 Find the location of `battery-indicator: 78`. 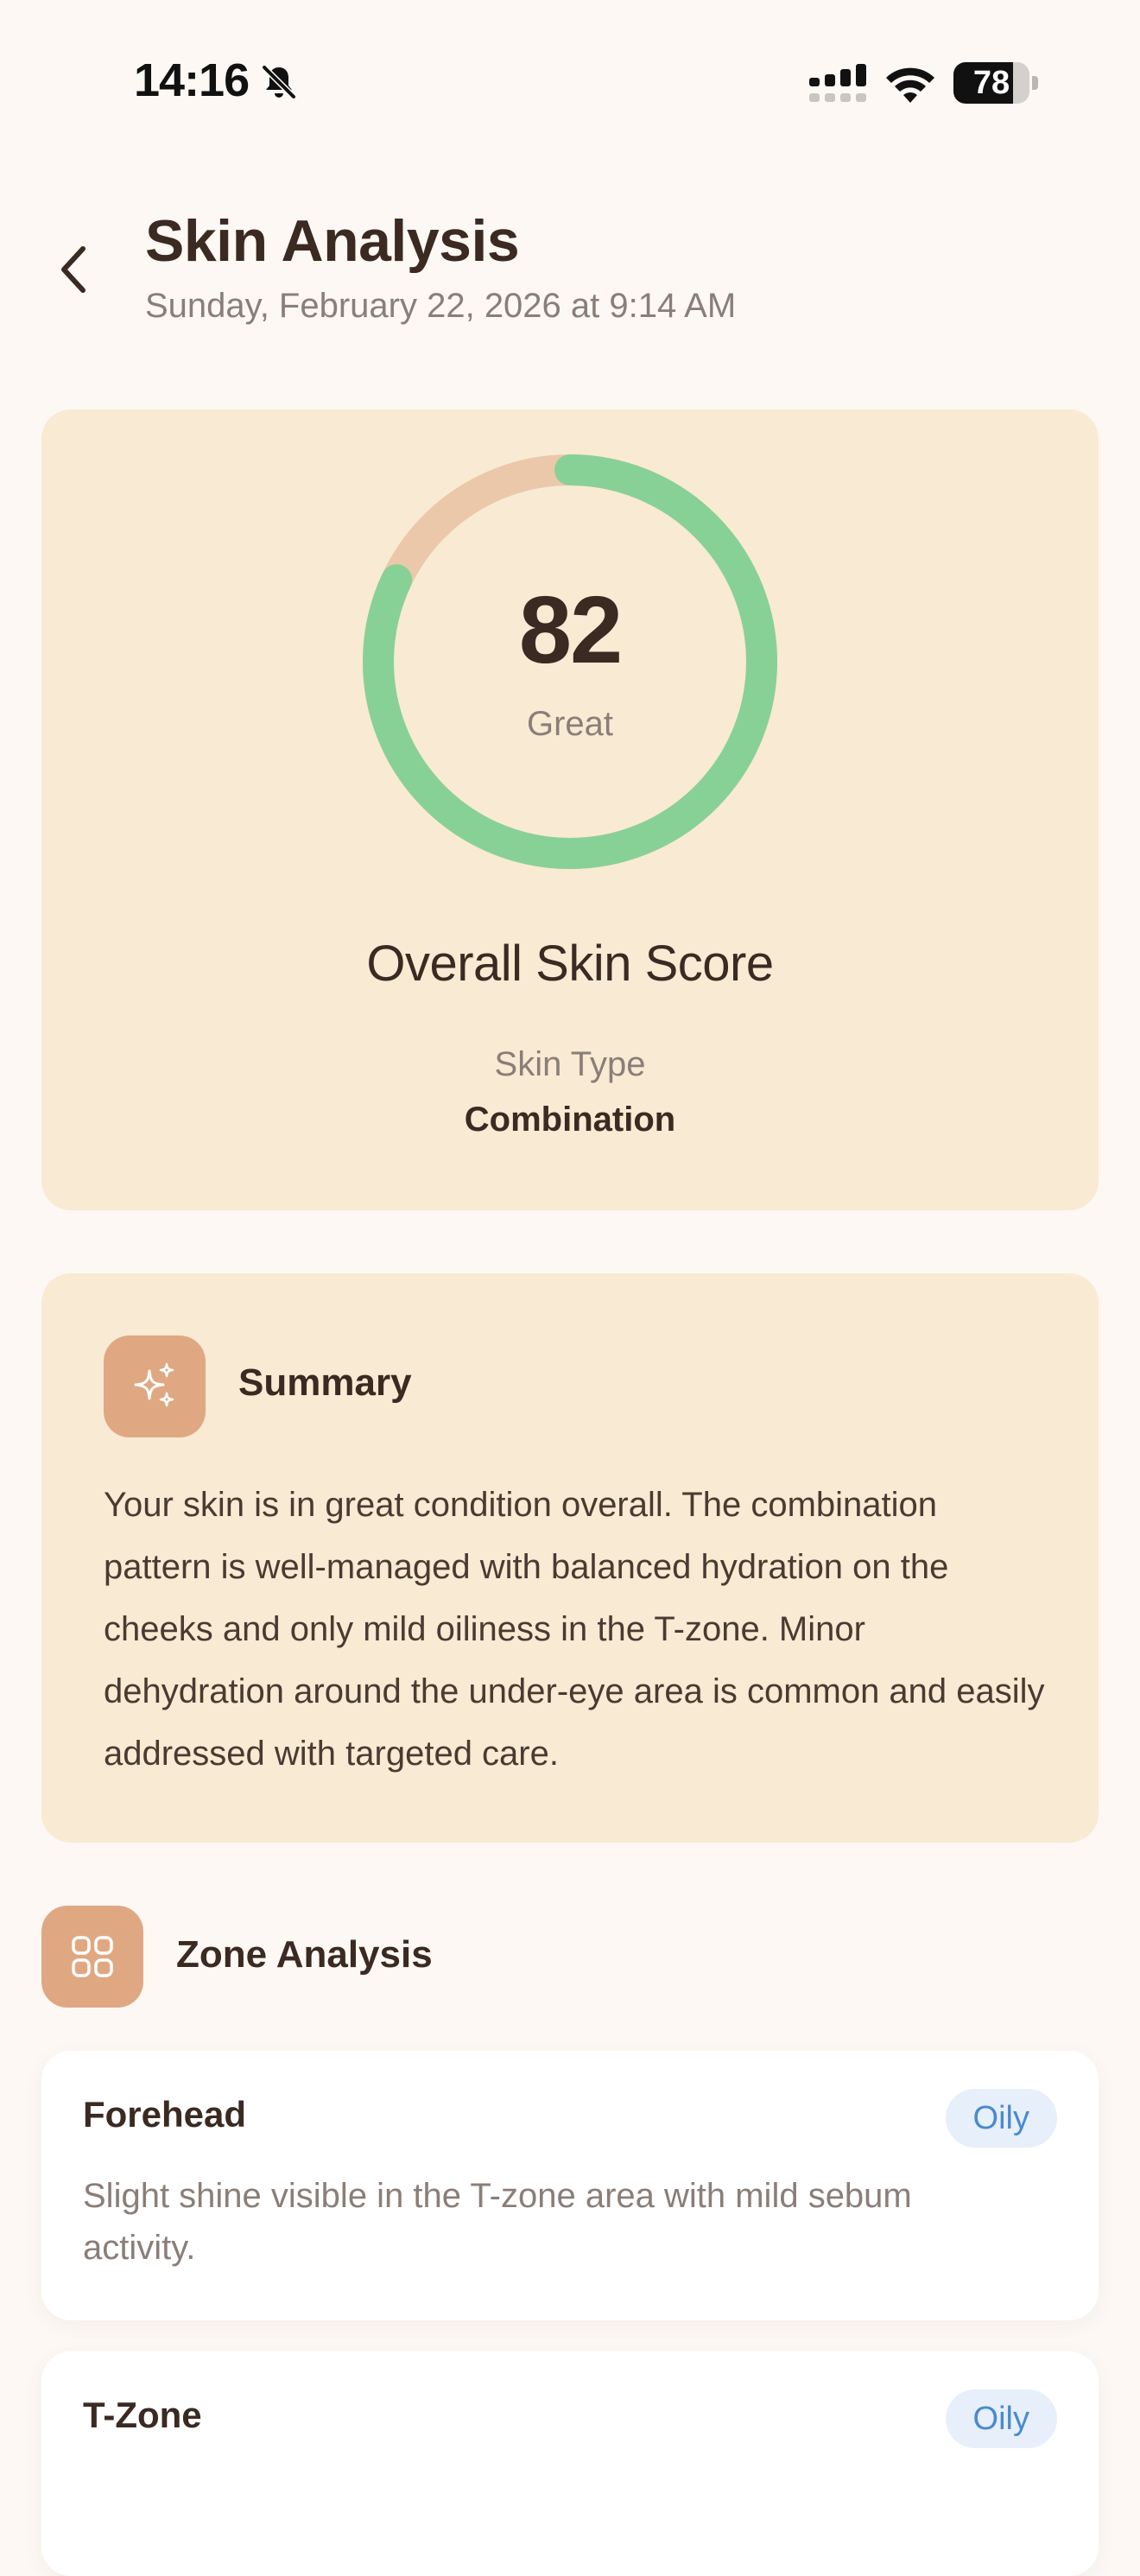

battery-indicator: 78 is located at coordinates (995, 83).